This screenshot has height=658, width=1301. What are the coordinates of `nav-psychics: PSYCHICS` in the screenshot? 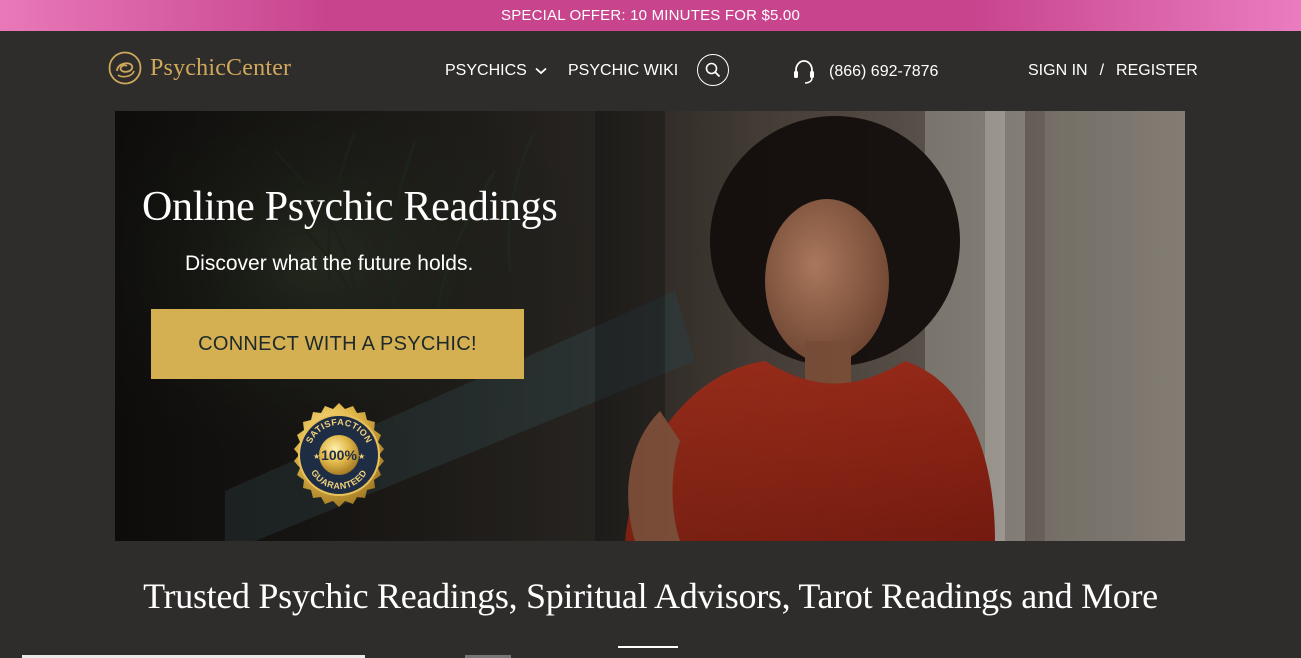 It's located at (496, 71).